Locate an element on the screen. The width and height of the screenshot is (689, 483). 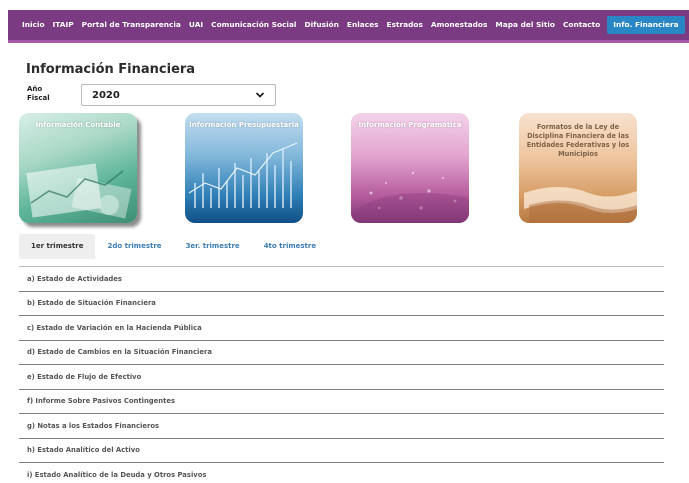
nav-item-itaip: ITAIP is located at coordinates (63, 25).